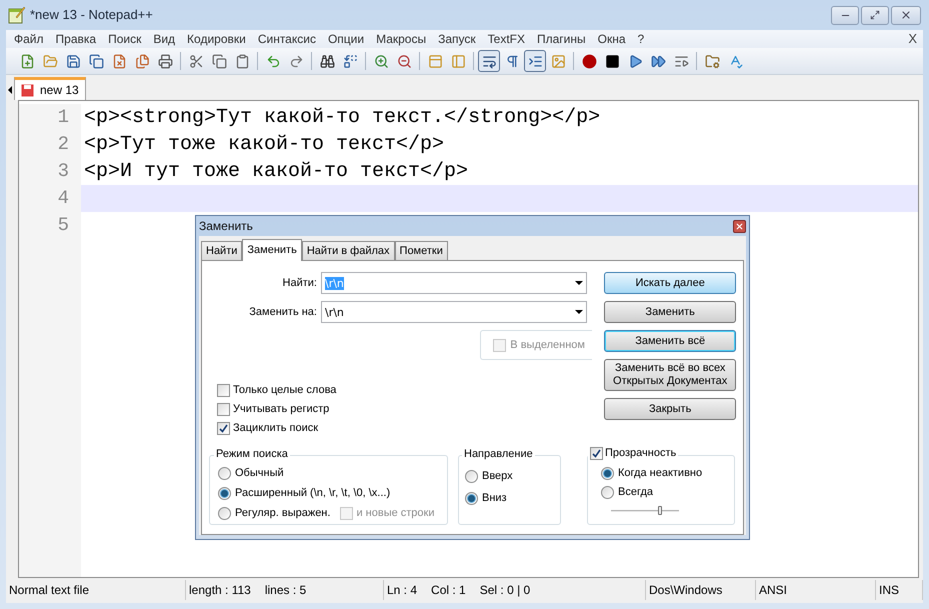  I want to click on dialog-tab: Найти, so click(221, 250).